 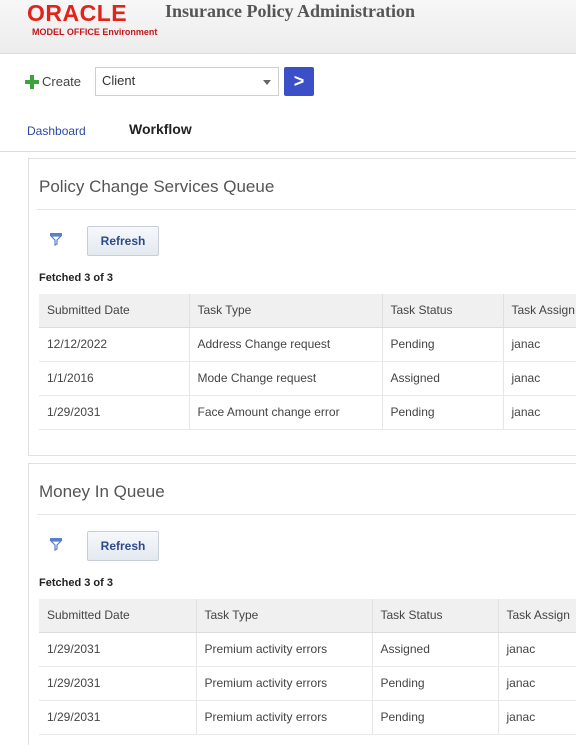 I want to click on tab-workflow: Workflow, so click(x=160, y=129).